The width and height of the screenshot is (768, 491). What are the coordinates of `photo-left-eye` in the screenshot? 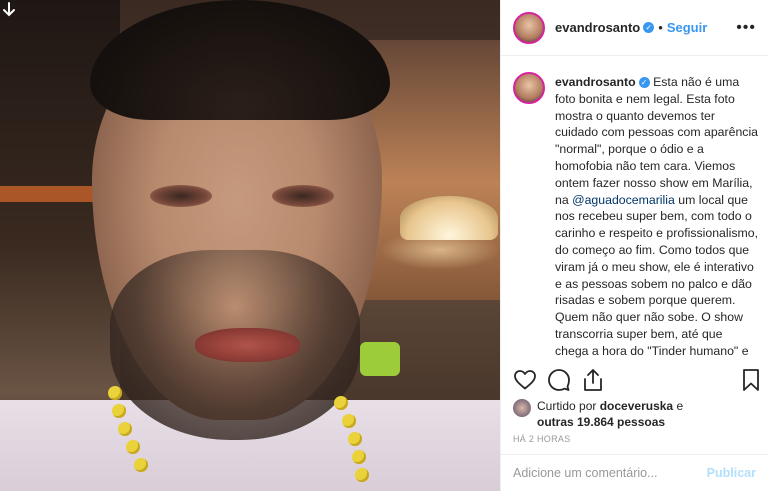 It's located at (181, 196).